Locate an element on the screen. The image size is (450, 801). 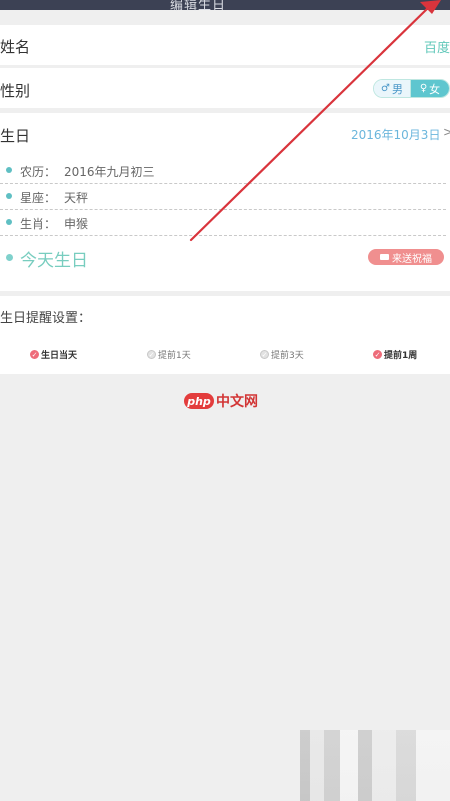
envelope-icon is located at coordinates (384, 257).